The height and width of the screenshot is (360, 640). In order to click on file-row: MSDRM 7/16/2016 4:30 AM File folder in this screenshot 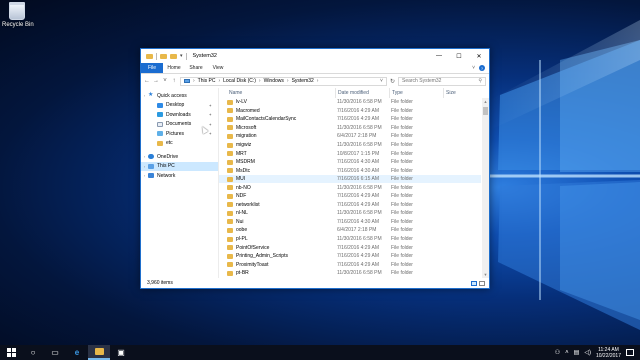, I will do `click(350, 162)`.